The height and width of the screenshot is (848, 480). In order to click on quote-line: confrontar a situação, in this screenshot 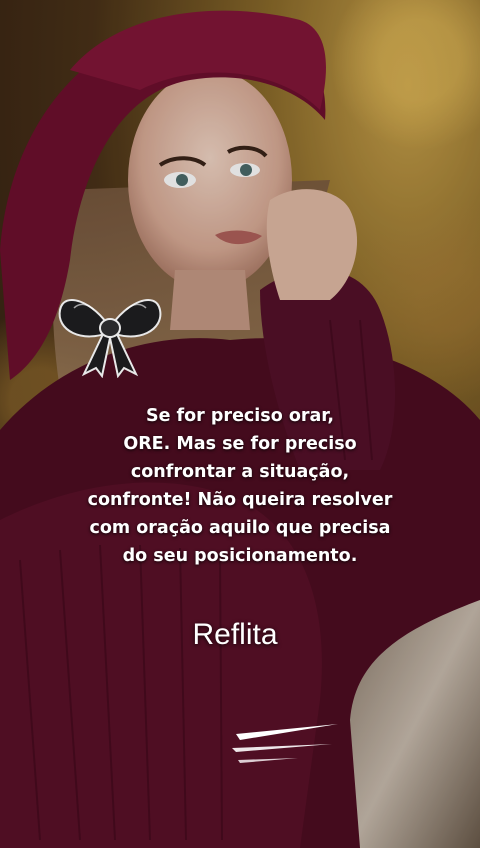, I will do `click(240, 472)`.